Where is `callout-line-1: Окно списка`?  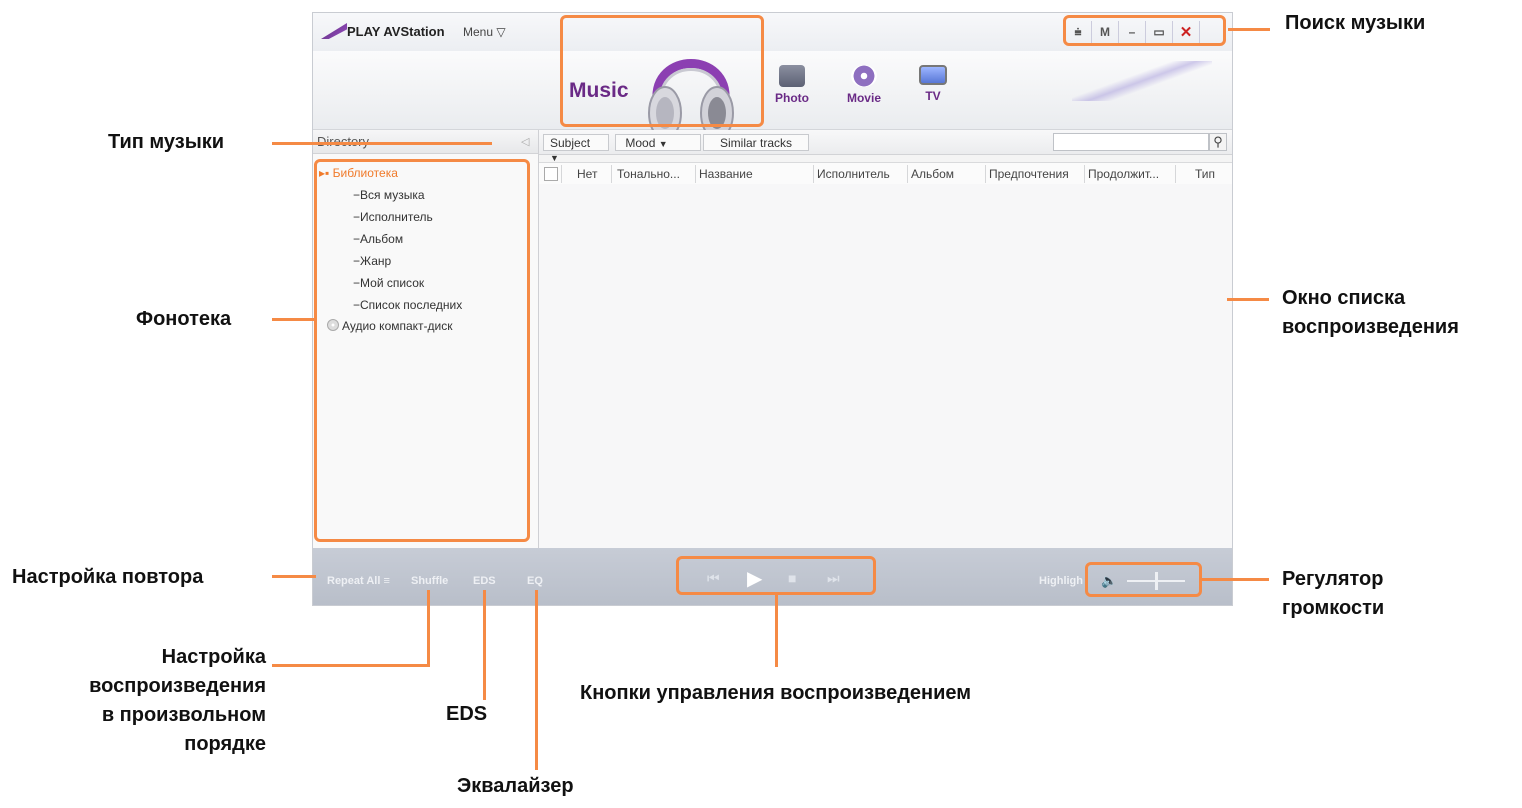 callout-line-1: Окно списка is located at coordinates (1344, 298).